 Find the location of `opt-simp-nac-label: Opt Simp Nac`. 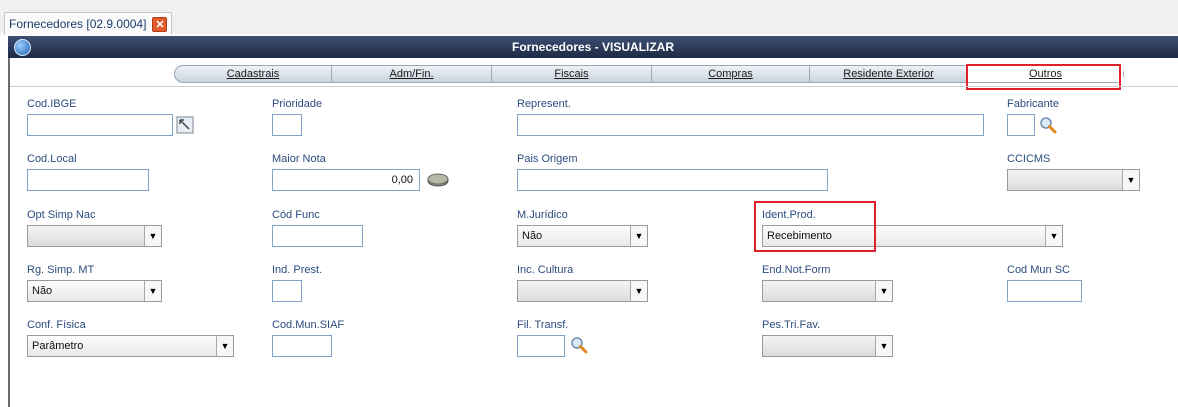

opt-simp-nac-label: Opt Simp Nac is located at coordinates (61, 215).